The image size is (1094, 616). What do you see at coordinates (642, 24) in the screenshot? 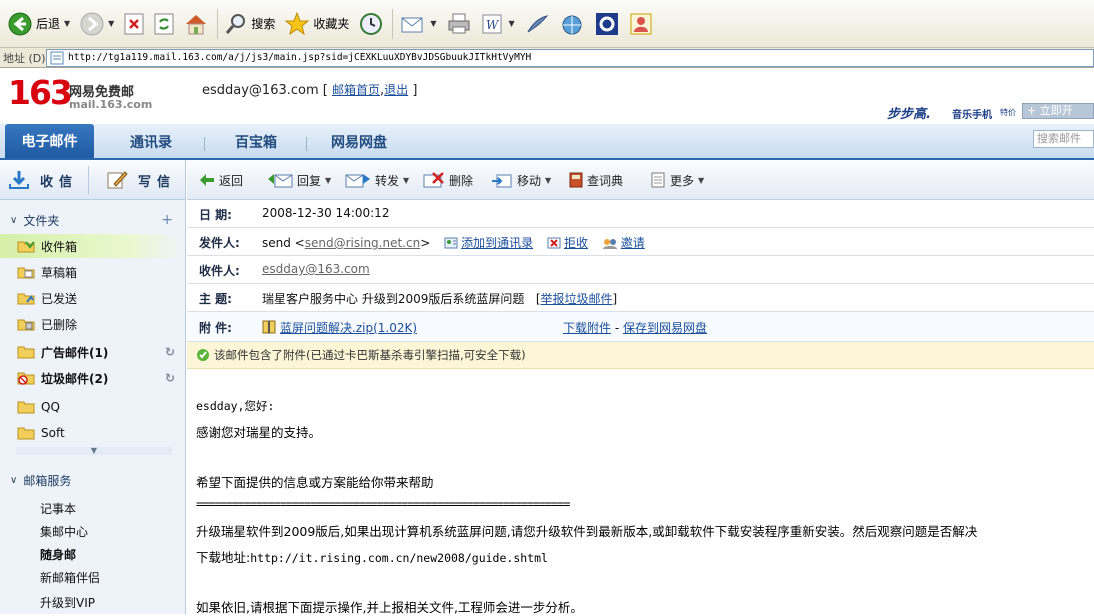
I see `messenger-contacts-button` at bounding box center [642, 24].